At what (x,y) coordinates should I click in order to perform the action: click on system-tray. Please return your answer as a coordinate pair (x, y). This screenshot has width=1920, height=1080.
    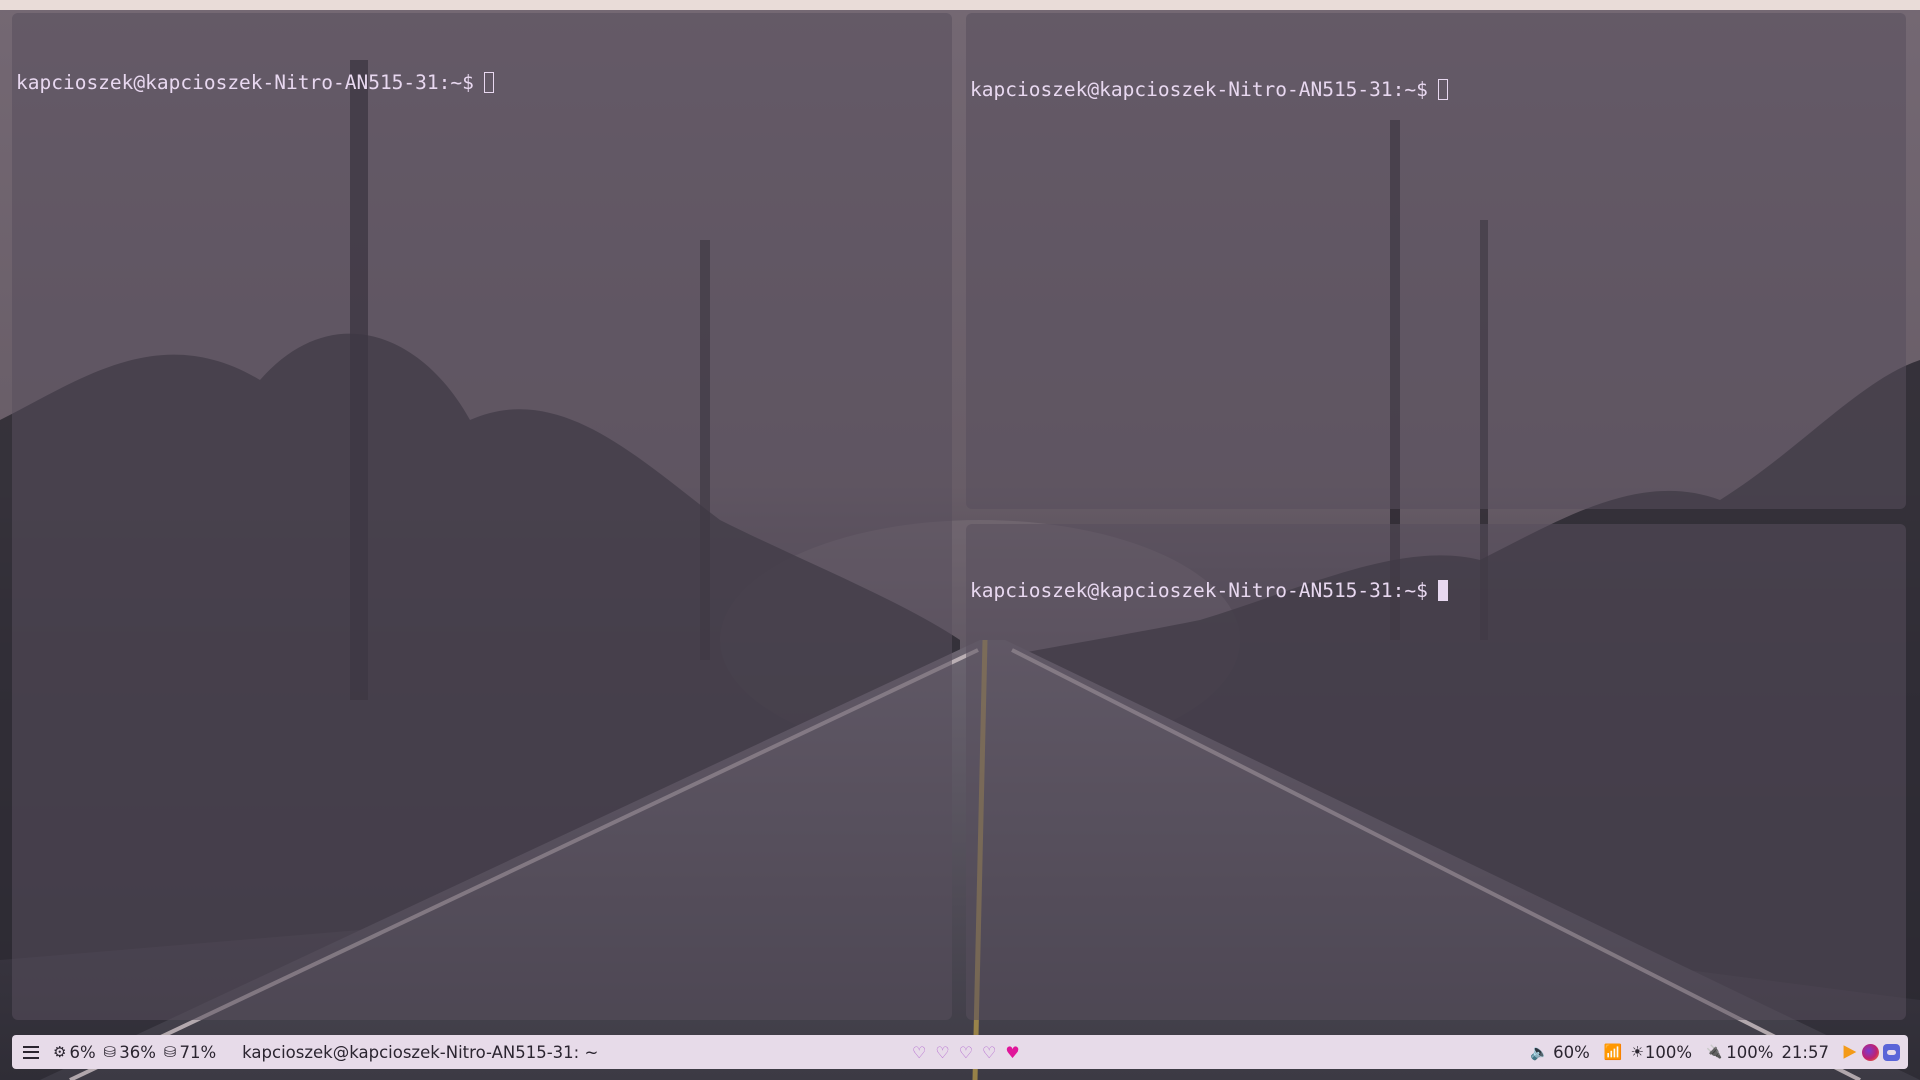
    Looking at the image, I should click on (1870, 1052).